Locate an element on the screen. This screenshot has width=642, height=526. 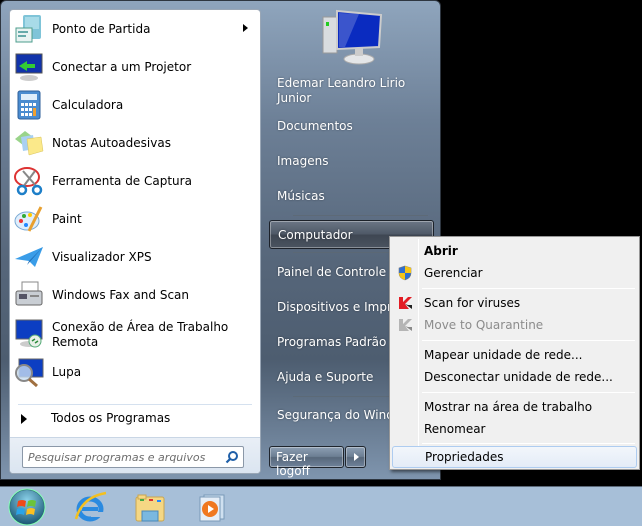
windows-explorer-icon is located at coordinates (150, 506).